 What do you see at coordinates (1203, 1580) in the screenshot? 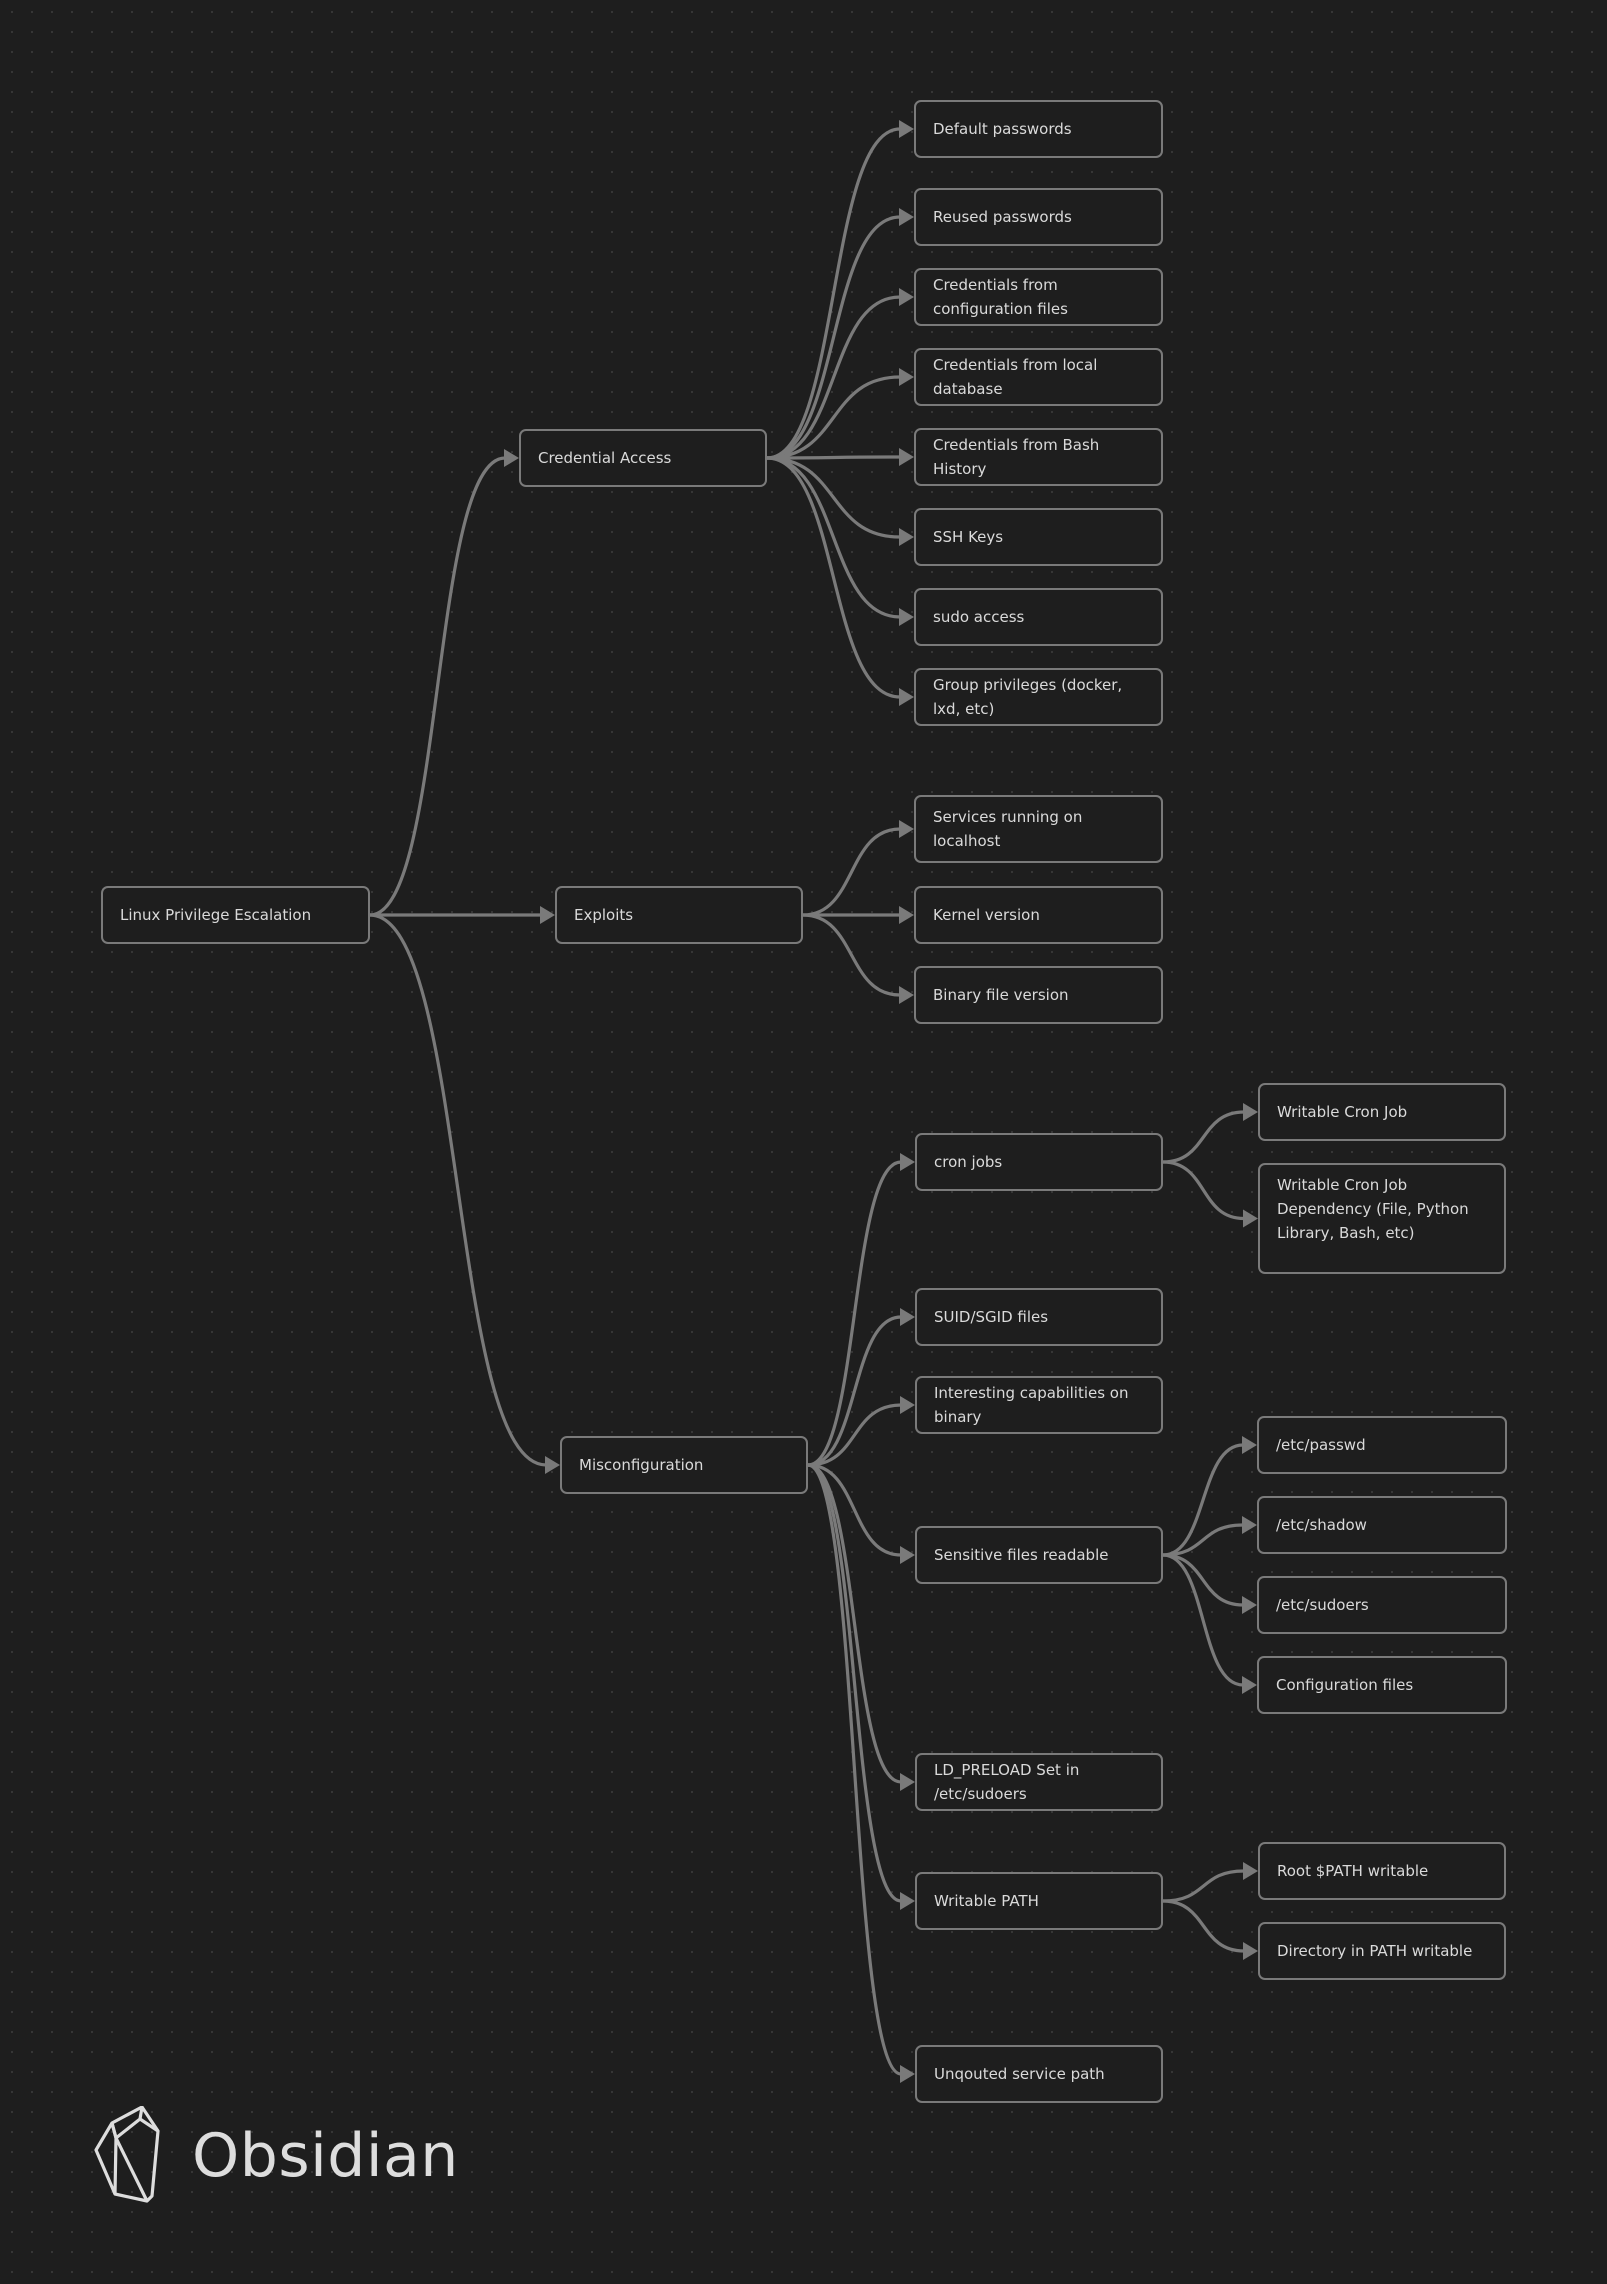
I see `edge-m4-m4c` at bounding box center [1203, 1580].